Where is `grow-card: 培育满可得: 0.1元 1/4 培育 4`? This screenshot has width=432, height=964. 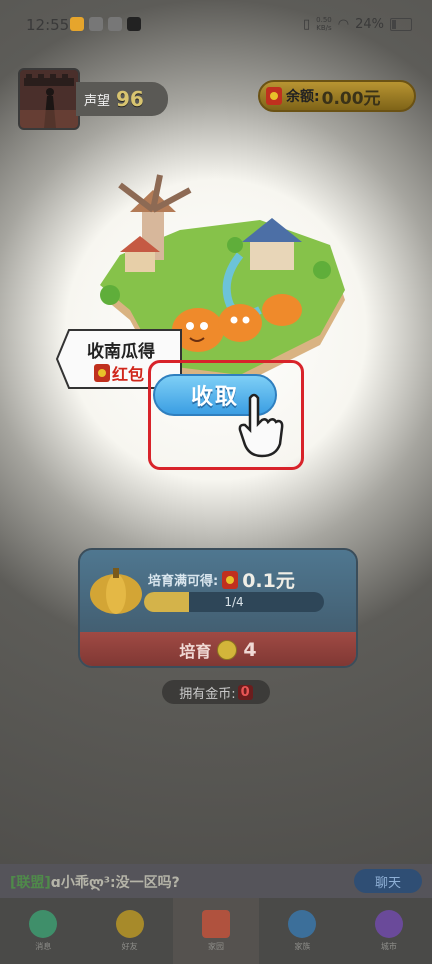 grow-card: 培育满可得: 0.1元 1/4 培育 4 is located at coordinates (218, 608).